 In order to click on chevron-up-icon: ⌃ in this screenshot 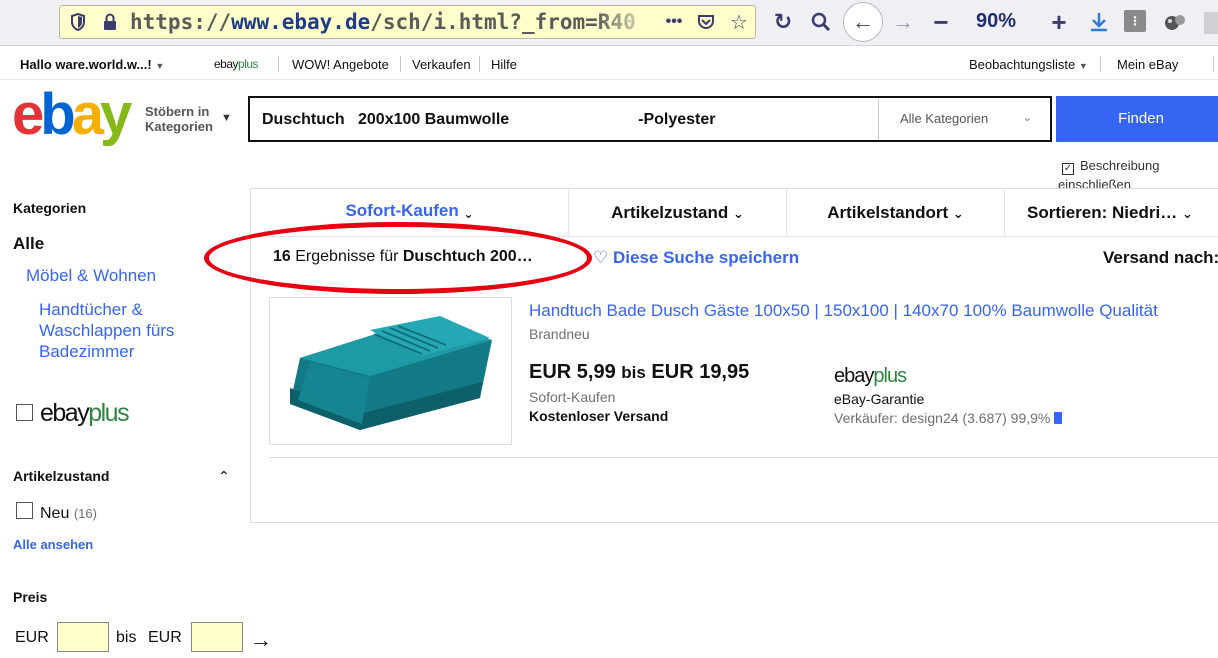, I will do `click(224, 476)`.